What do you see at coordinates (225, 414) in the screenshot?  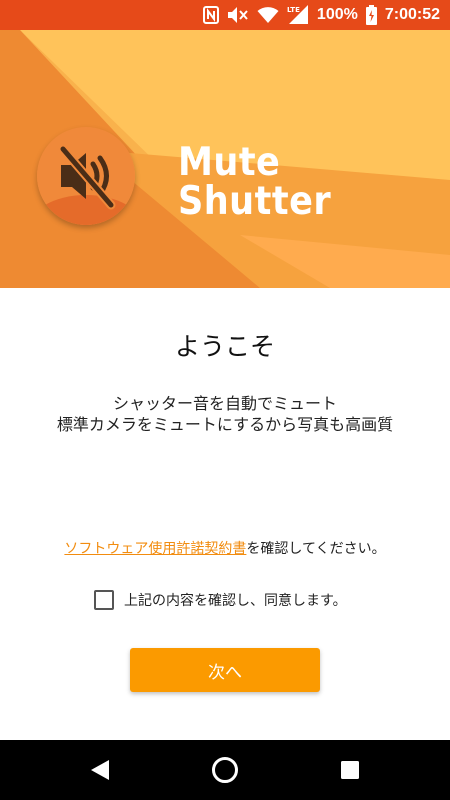 I see `welcome-description: シャッター音を自動でミュート 標準カメラをミュートにするから写真も高画質` at bounding box center [225, 414].